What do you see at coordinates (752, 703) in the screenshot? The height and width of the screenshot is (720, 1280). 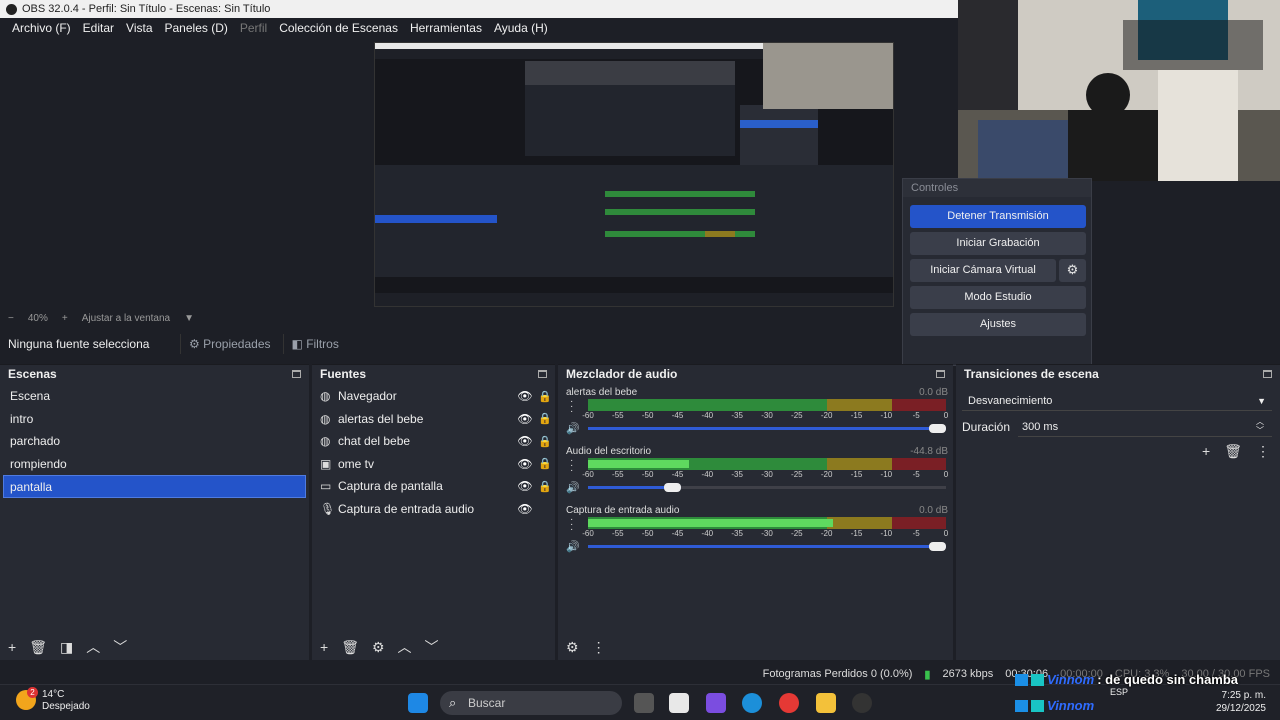 I see `edge-icon` at bounding box center [752, 703].